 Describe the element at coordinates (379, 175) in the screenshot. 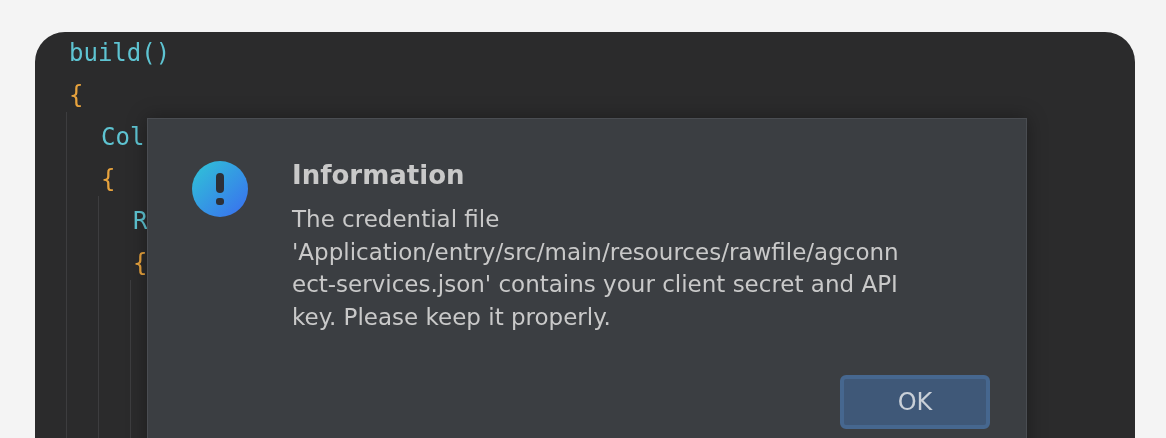

I see `dialog-title: Information` at that location.